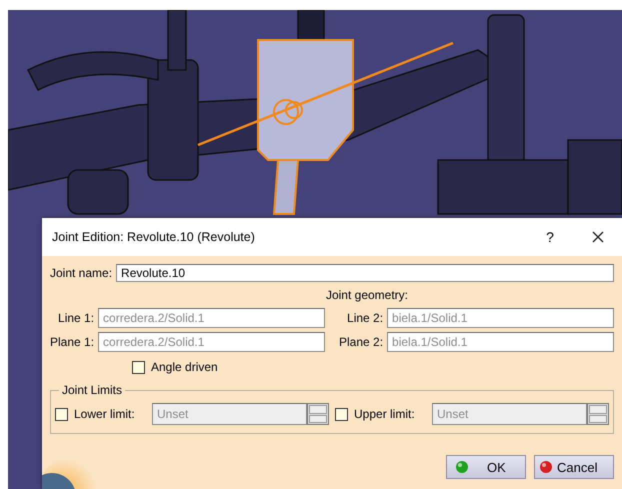 This screenshot has height=489, width=622. I want to click on cancel-button: Cancel, so click(574, 467).